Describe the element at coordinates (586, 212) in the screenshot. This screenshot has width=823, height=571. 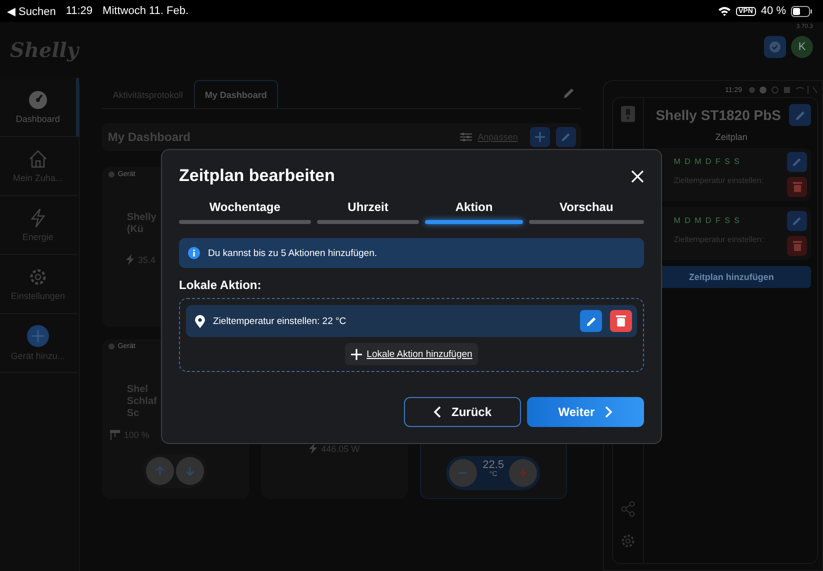
I see `step-tab: Vorschau` at that location.